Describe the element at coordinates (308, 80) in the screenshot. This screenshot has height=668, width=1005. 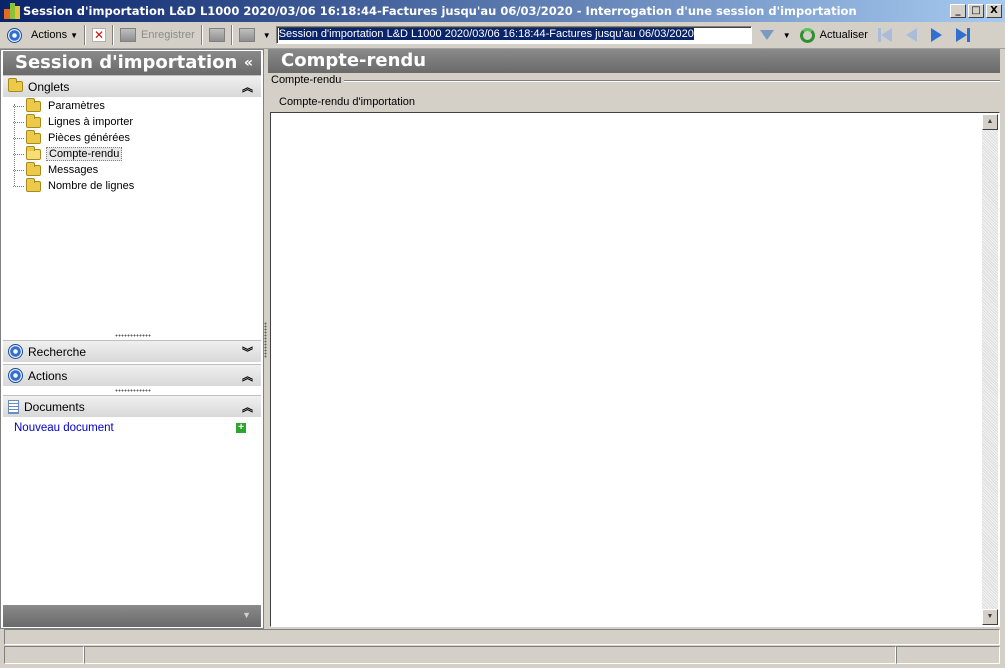
I see `group-label: Compte-rendu` at that location.